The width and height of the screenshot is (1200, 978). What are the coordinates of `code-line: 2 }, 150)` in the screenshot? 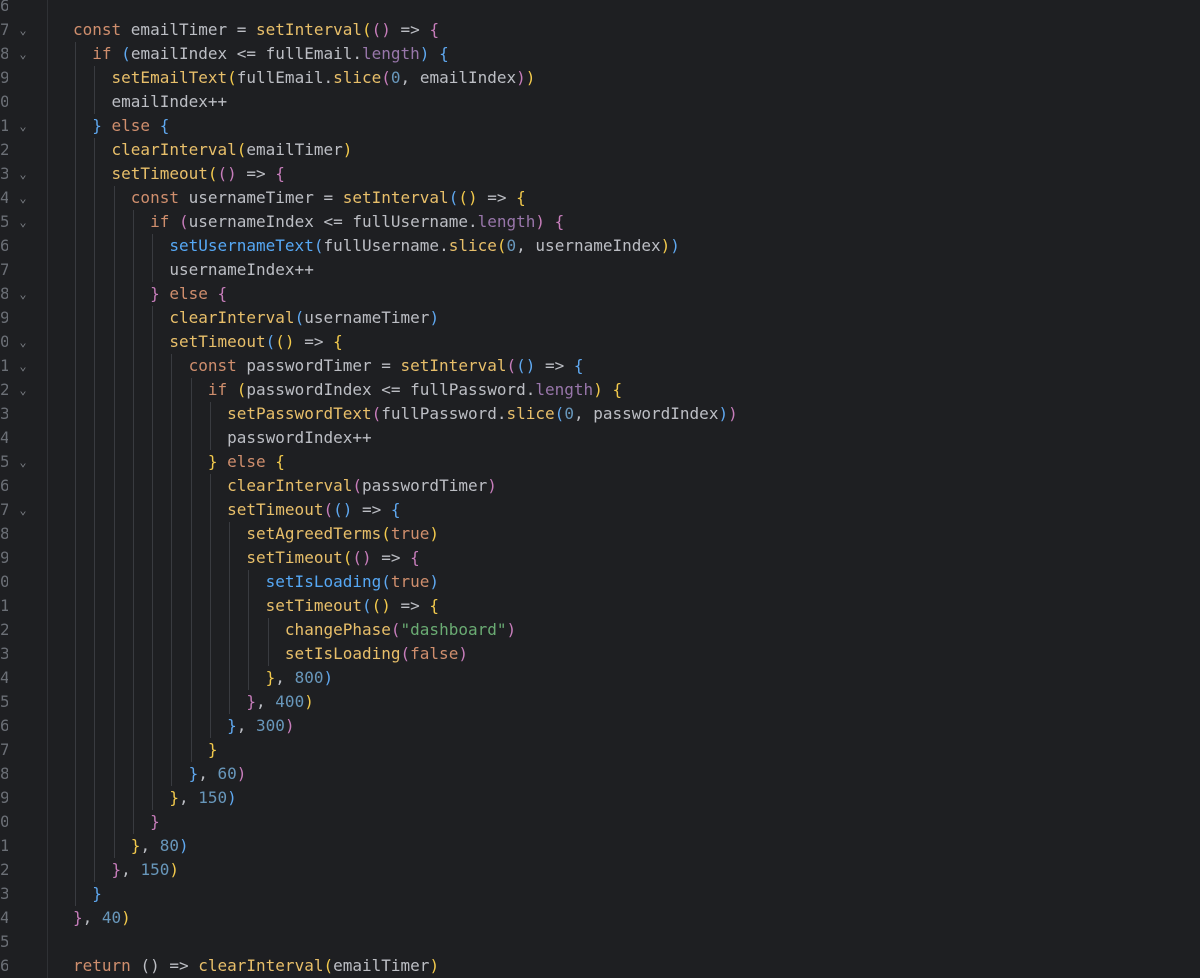 It's located at (600, 870).